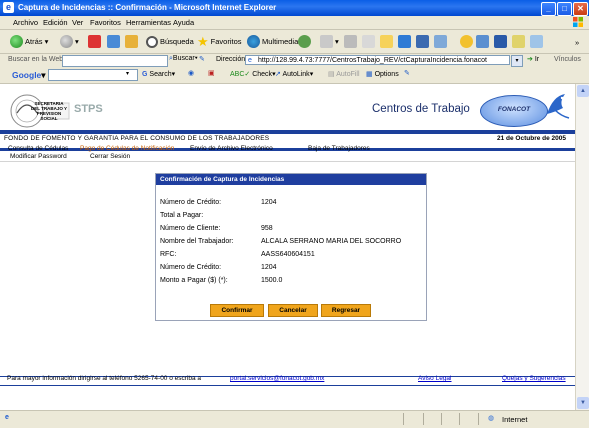 Image resolution: width=589 pixels, height=428 pixels. Describe the element at coordinates (231, 148) in the screenshot. I see `nav-envio-archivo: Envío de Archivo Electrónico` at that location.